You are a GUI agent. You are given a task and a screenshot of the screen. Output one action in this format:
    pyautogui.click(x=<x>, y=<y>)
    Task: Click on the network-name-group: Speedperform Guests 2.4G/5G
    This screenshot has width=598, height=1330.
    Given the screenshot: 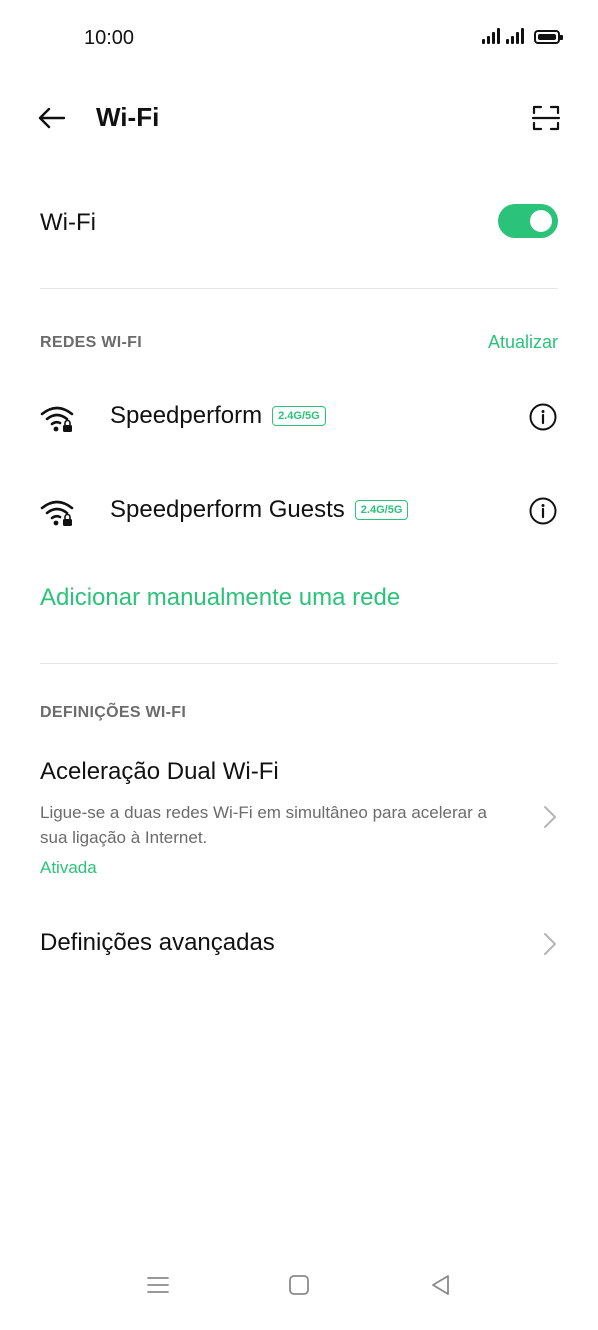 What is the action you would take?
    pyautogui.click(x=259, y=510)
    